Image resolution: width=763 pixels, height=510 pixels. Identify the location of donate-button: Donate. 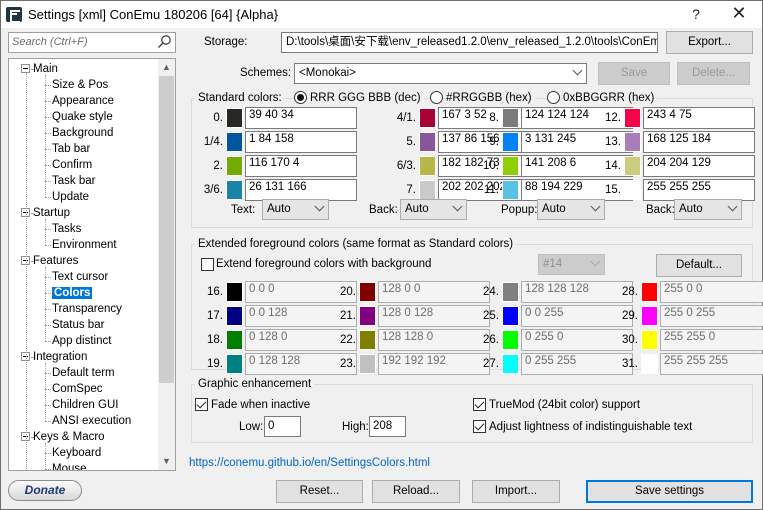
(45, 490).